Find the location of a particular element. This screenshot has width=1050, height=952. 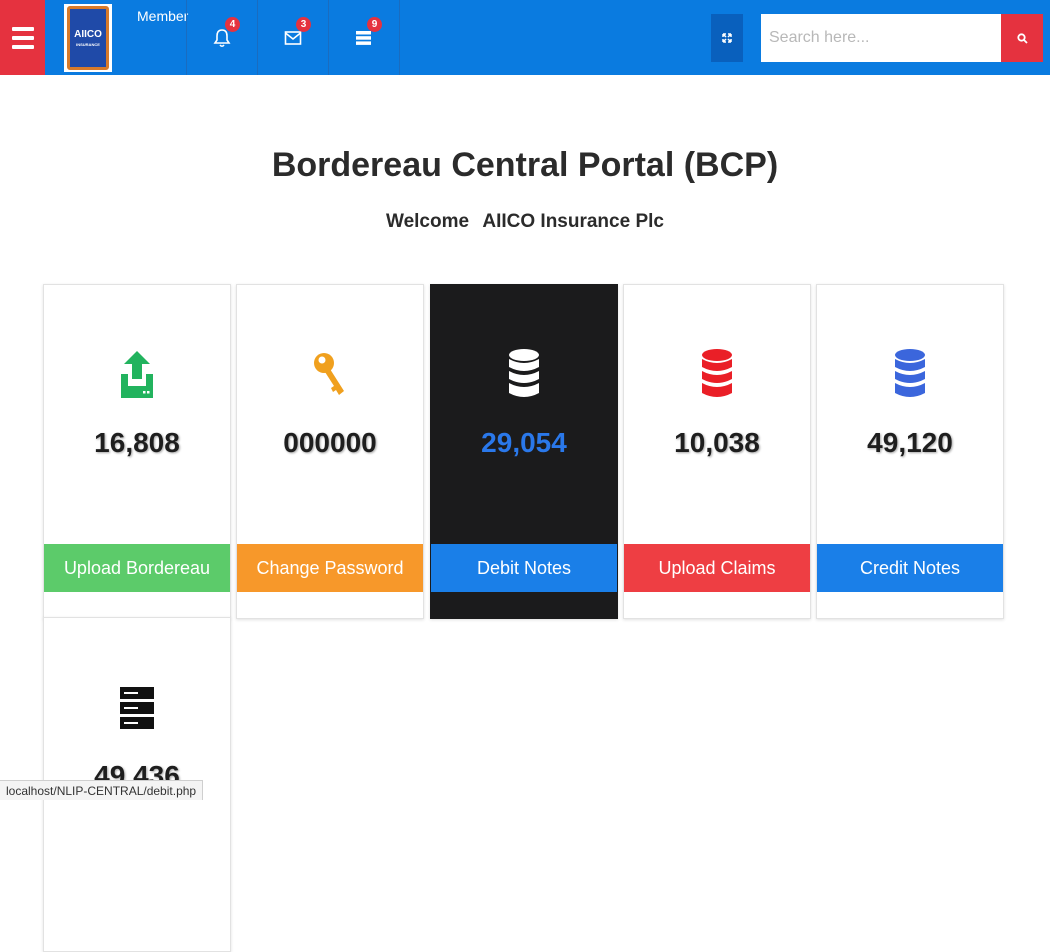

credit-notes-card: 49,120 Credit Notes is located at coordinates (910, 451).